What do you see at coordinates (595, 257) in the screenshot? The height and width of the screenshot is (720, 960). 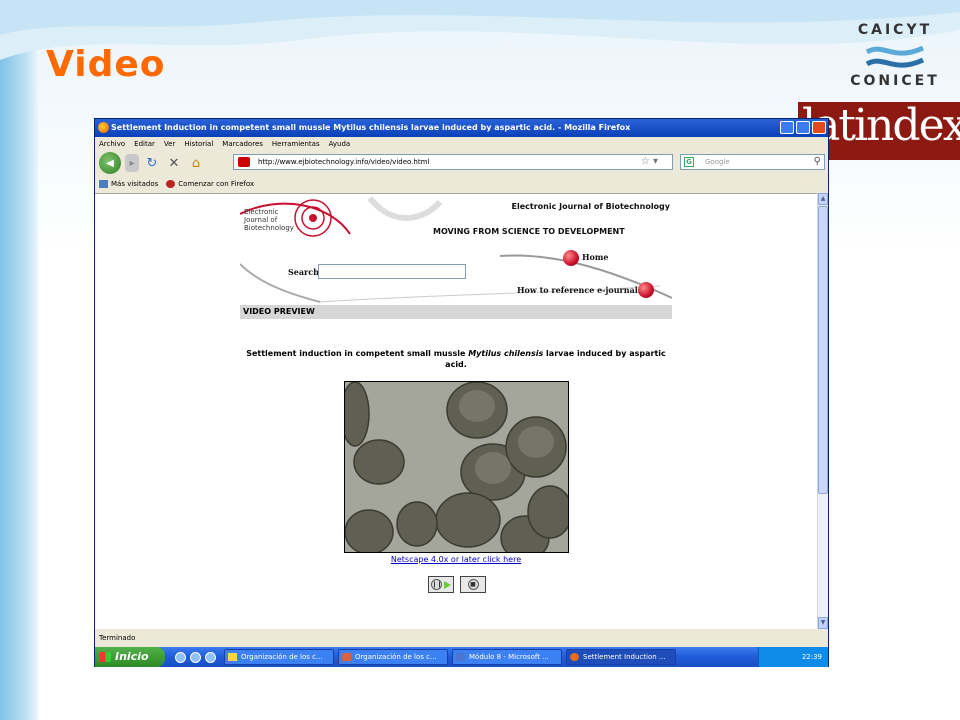 I see `home-link: Home` at bounding box center [595, 257].